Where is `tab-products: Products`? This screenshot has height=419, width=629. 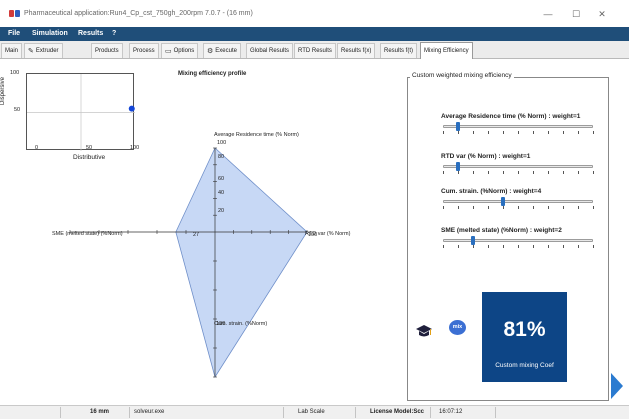
tab-products: Products is located at coordinates (107, 50).